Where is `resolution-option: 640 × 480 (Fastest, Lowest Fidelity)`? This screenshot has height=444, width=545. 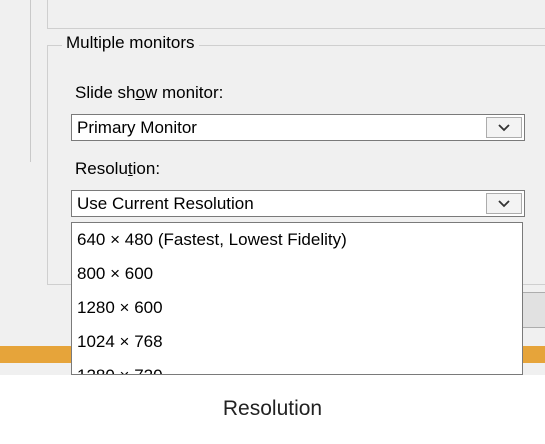 resolution-option: 640 × 480 (Fastest, Lowest Fidelity) is located at coordinates (297, 240).